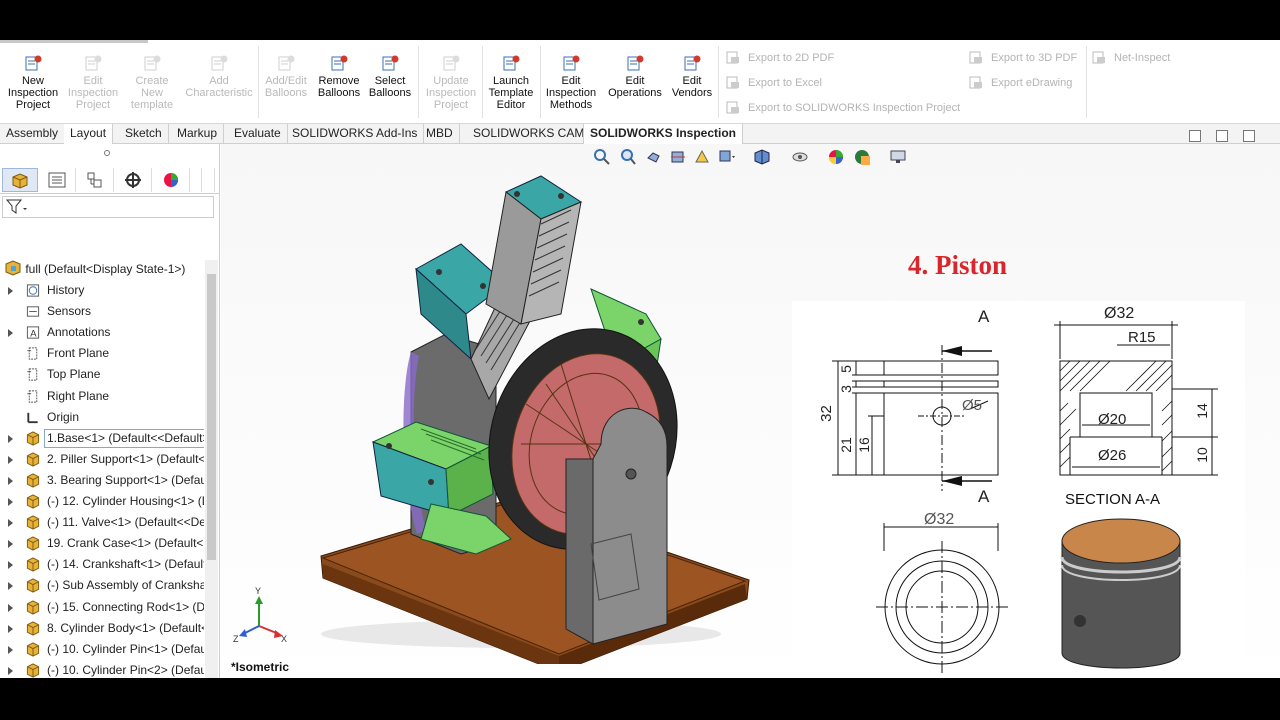 The width and height of the screenshot is (1280, 720). I want to click on panel-grip-icon, so click(107, 153).